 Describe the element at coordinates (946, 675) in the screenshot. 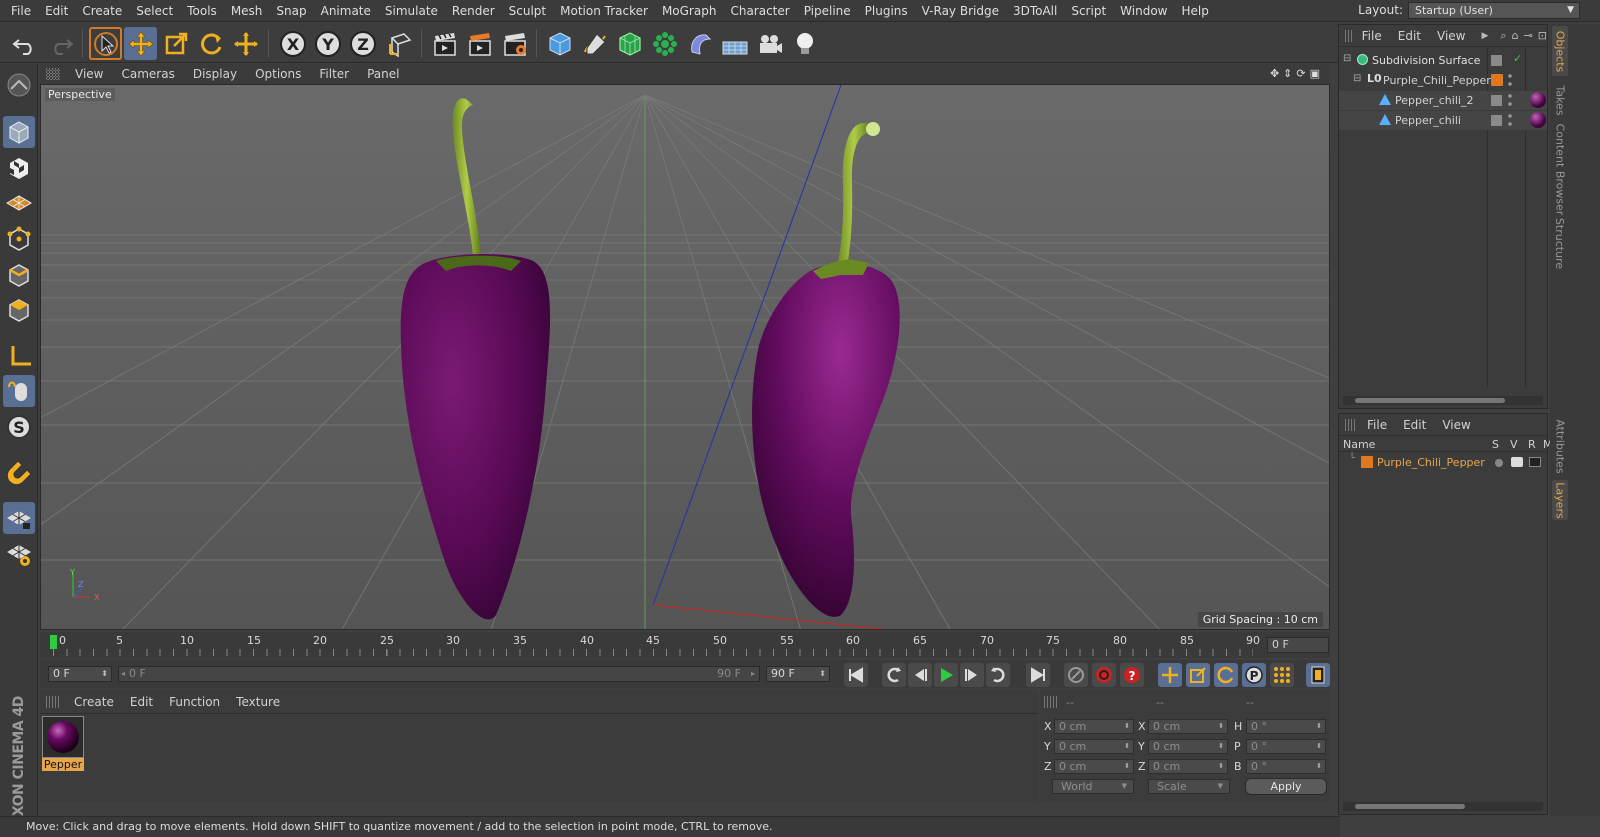

I see `play-button` at that location.